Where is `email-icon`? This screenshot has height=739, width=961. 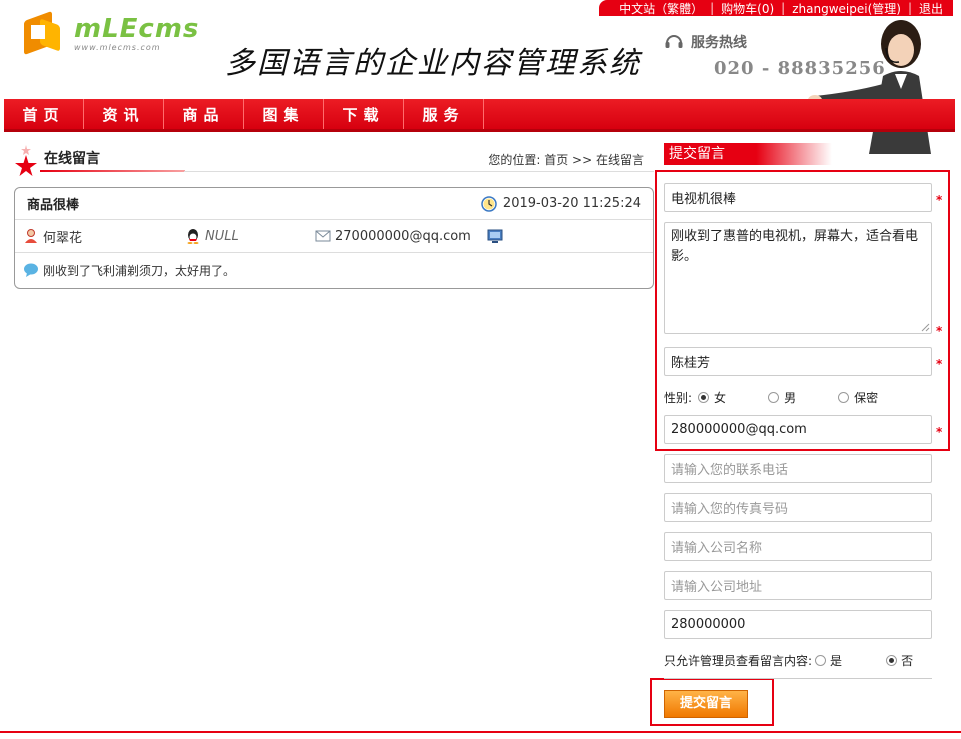
email-icon is located at coordinates (323, 236).